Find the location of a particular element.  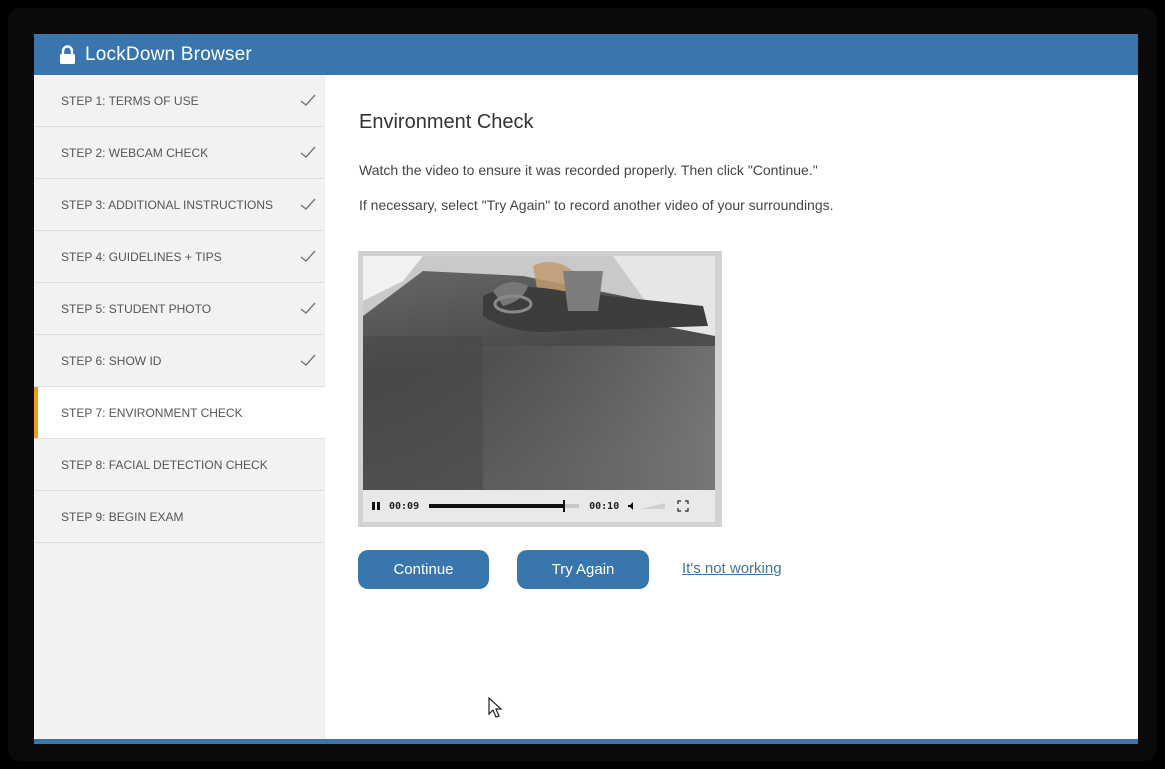

video-frame is located at coordinates (539, 373).